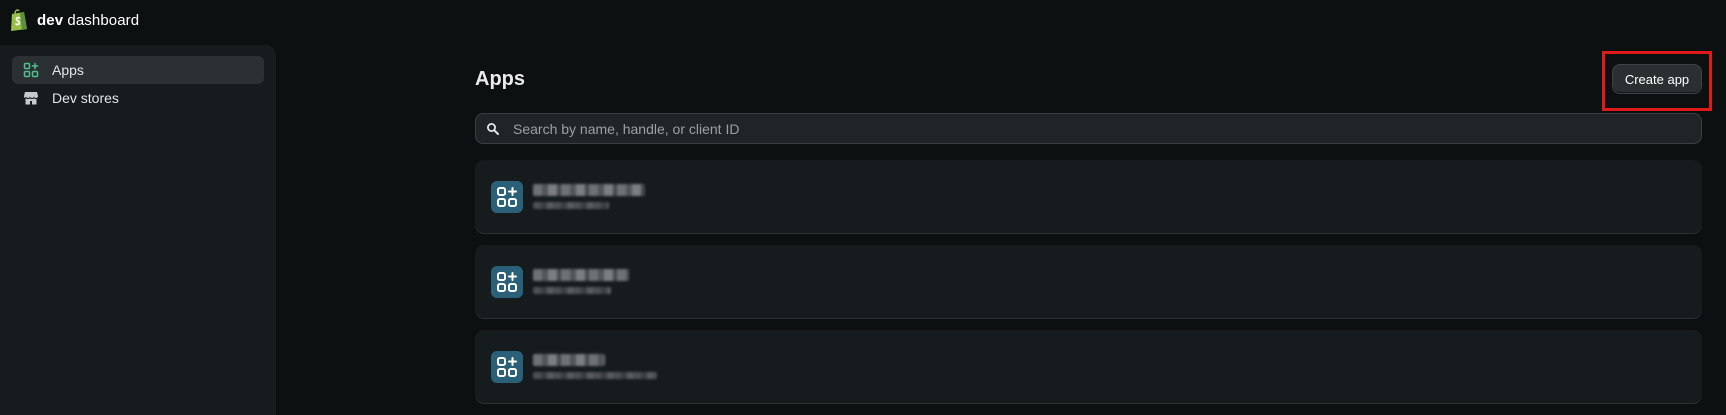  Describe the element at coordinates (68, 70) in the screenshot. I see `sidebar-item-label: Apps` at that location.